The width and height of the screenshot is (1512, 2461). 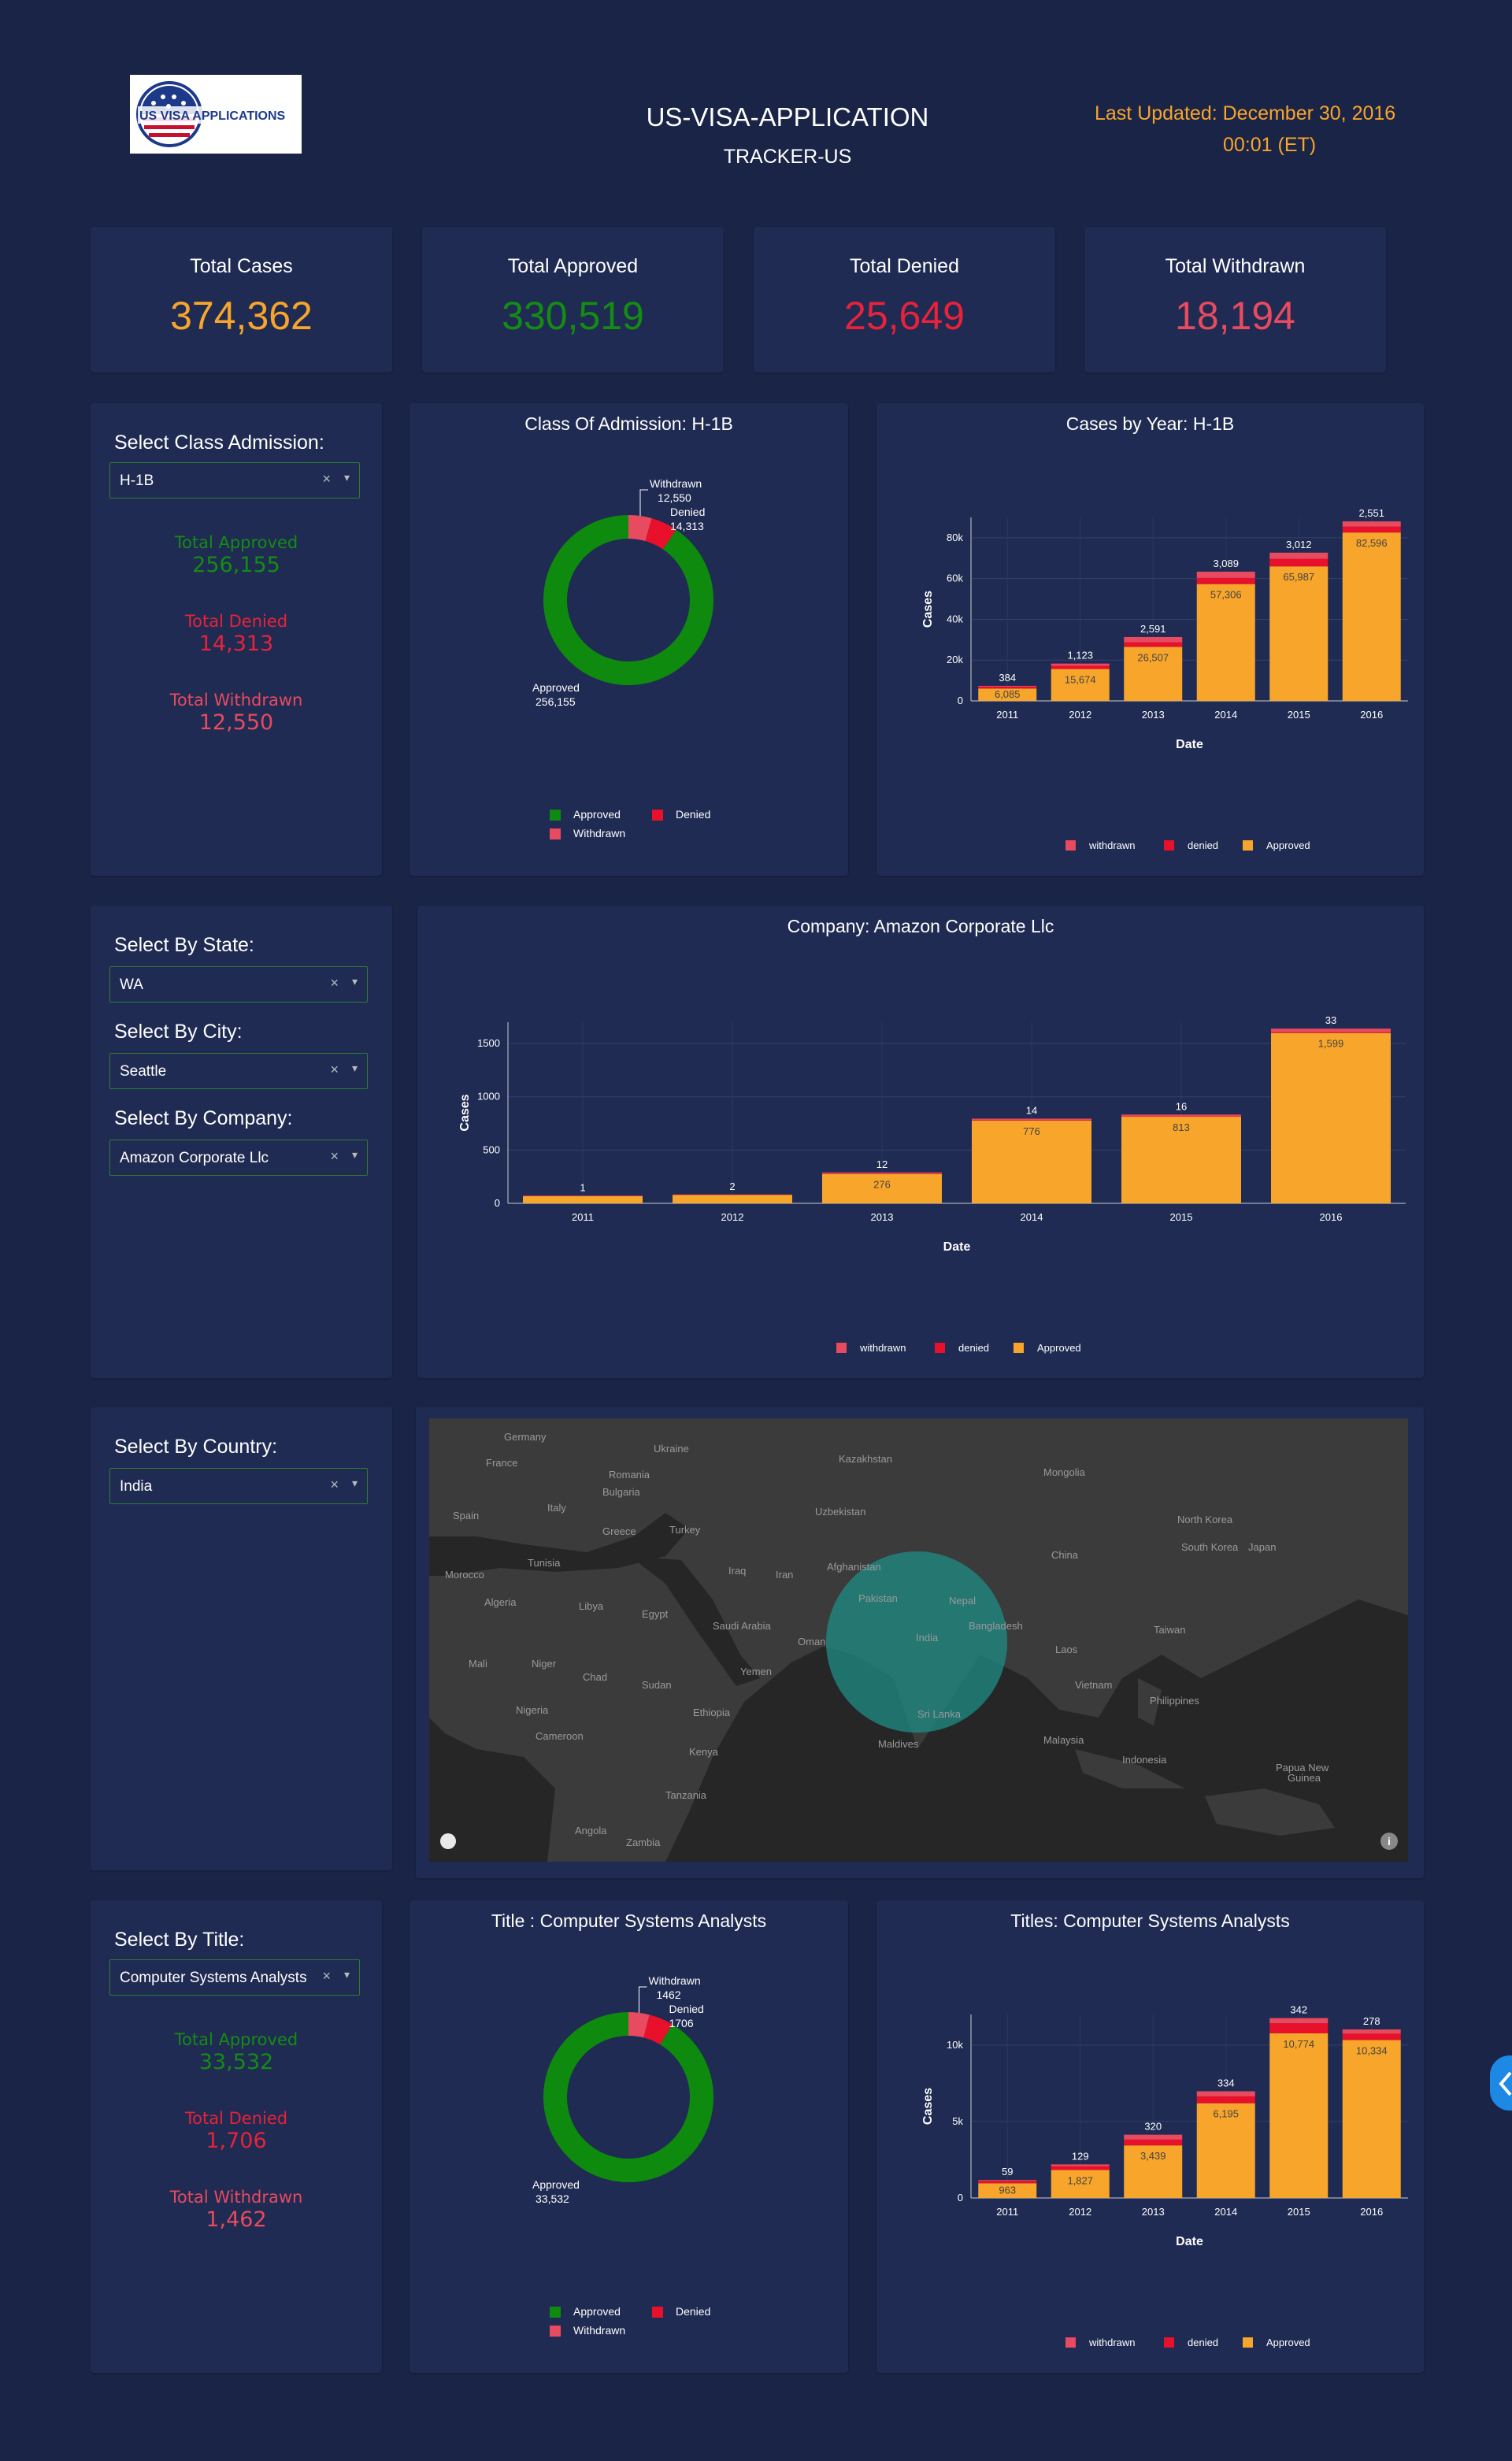 What do you see at coordinates (238, 984) in the screenshot?
I see `state-dropdown: WA × ▾` at bounding box center [238, 984].